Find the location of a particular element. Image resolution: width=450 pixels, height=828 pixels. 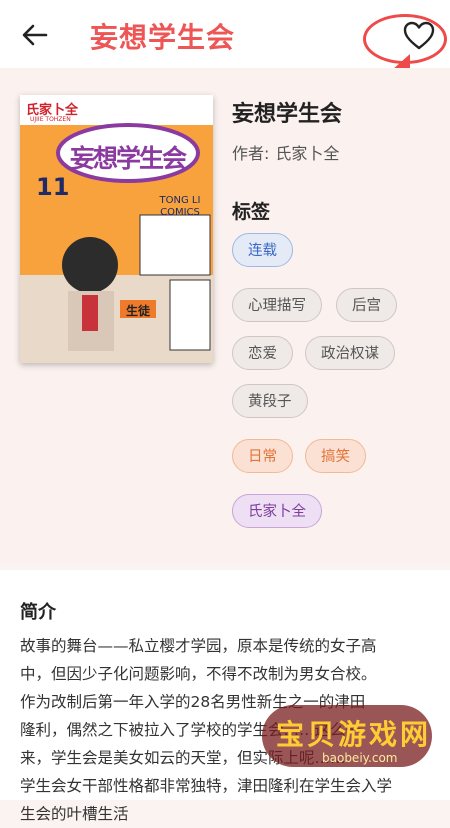

tag-genre: 恋爱 is located at coordinates (262, 353).